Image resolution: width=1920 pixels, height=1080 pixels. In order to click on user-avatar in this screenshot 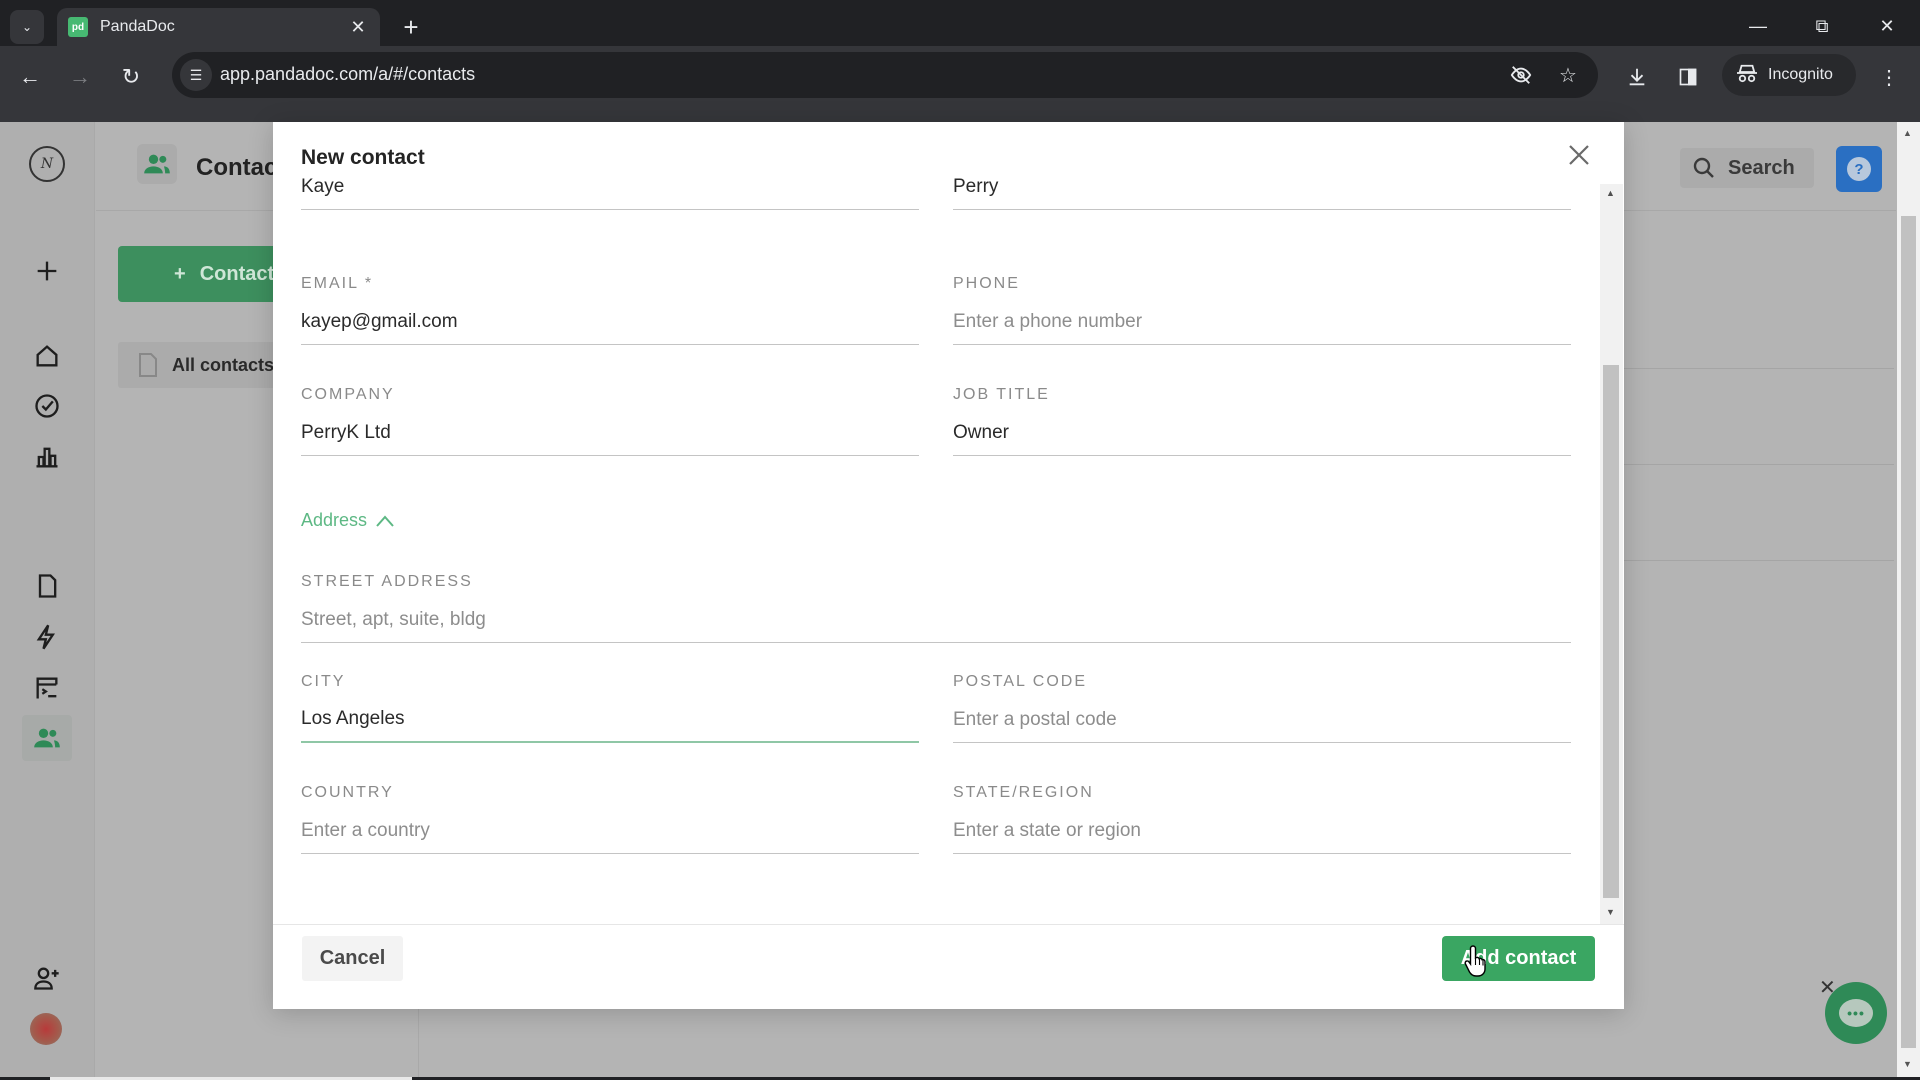, I will do `click(46, 1029)`.